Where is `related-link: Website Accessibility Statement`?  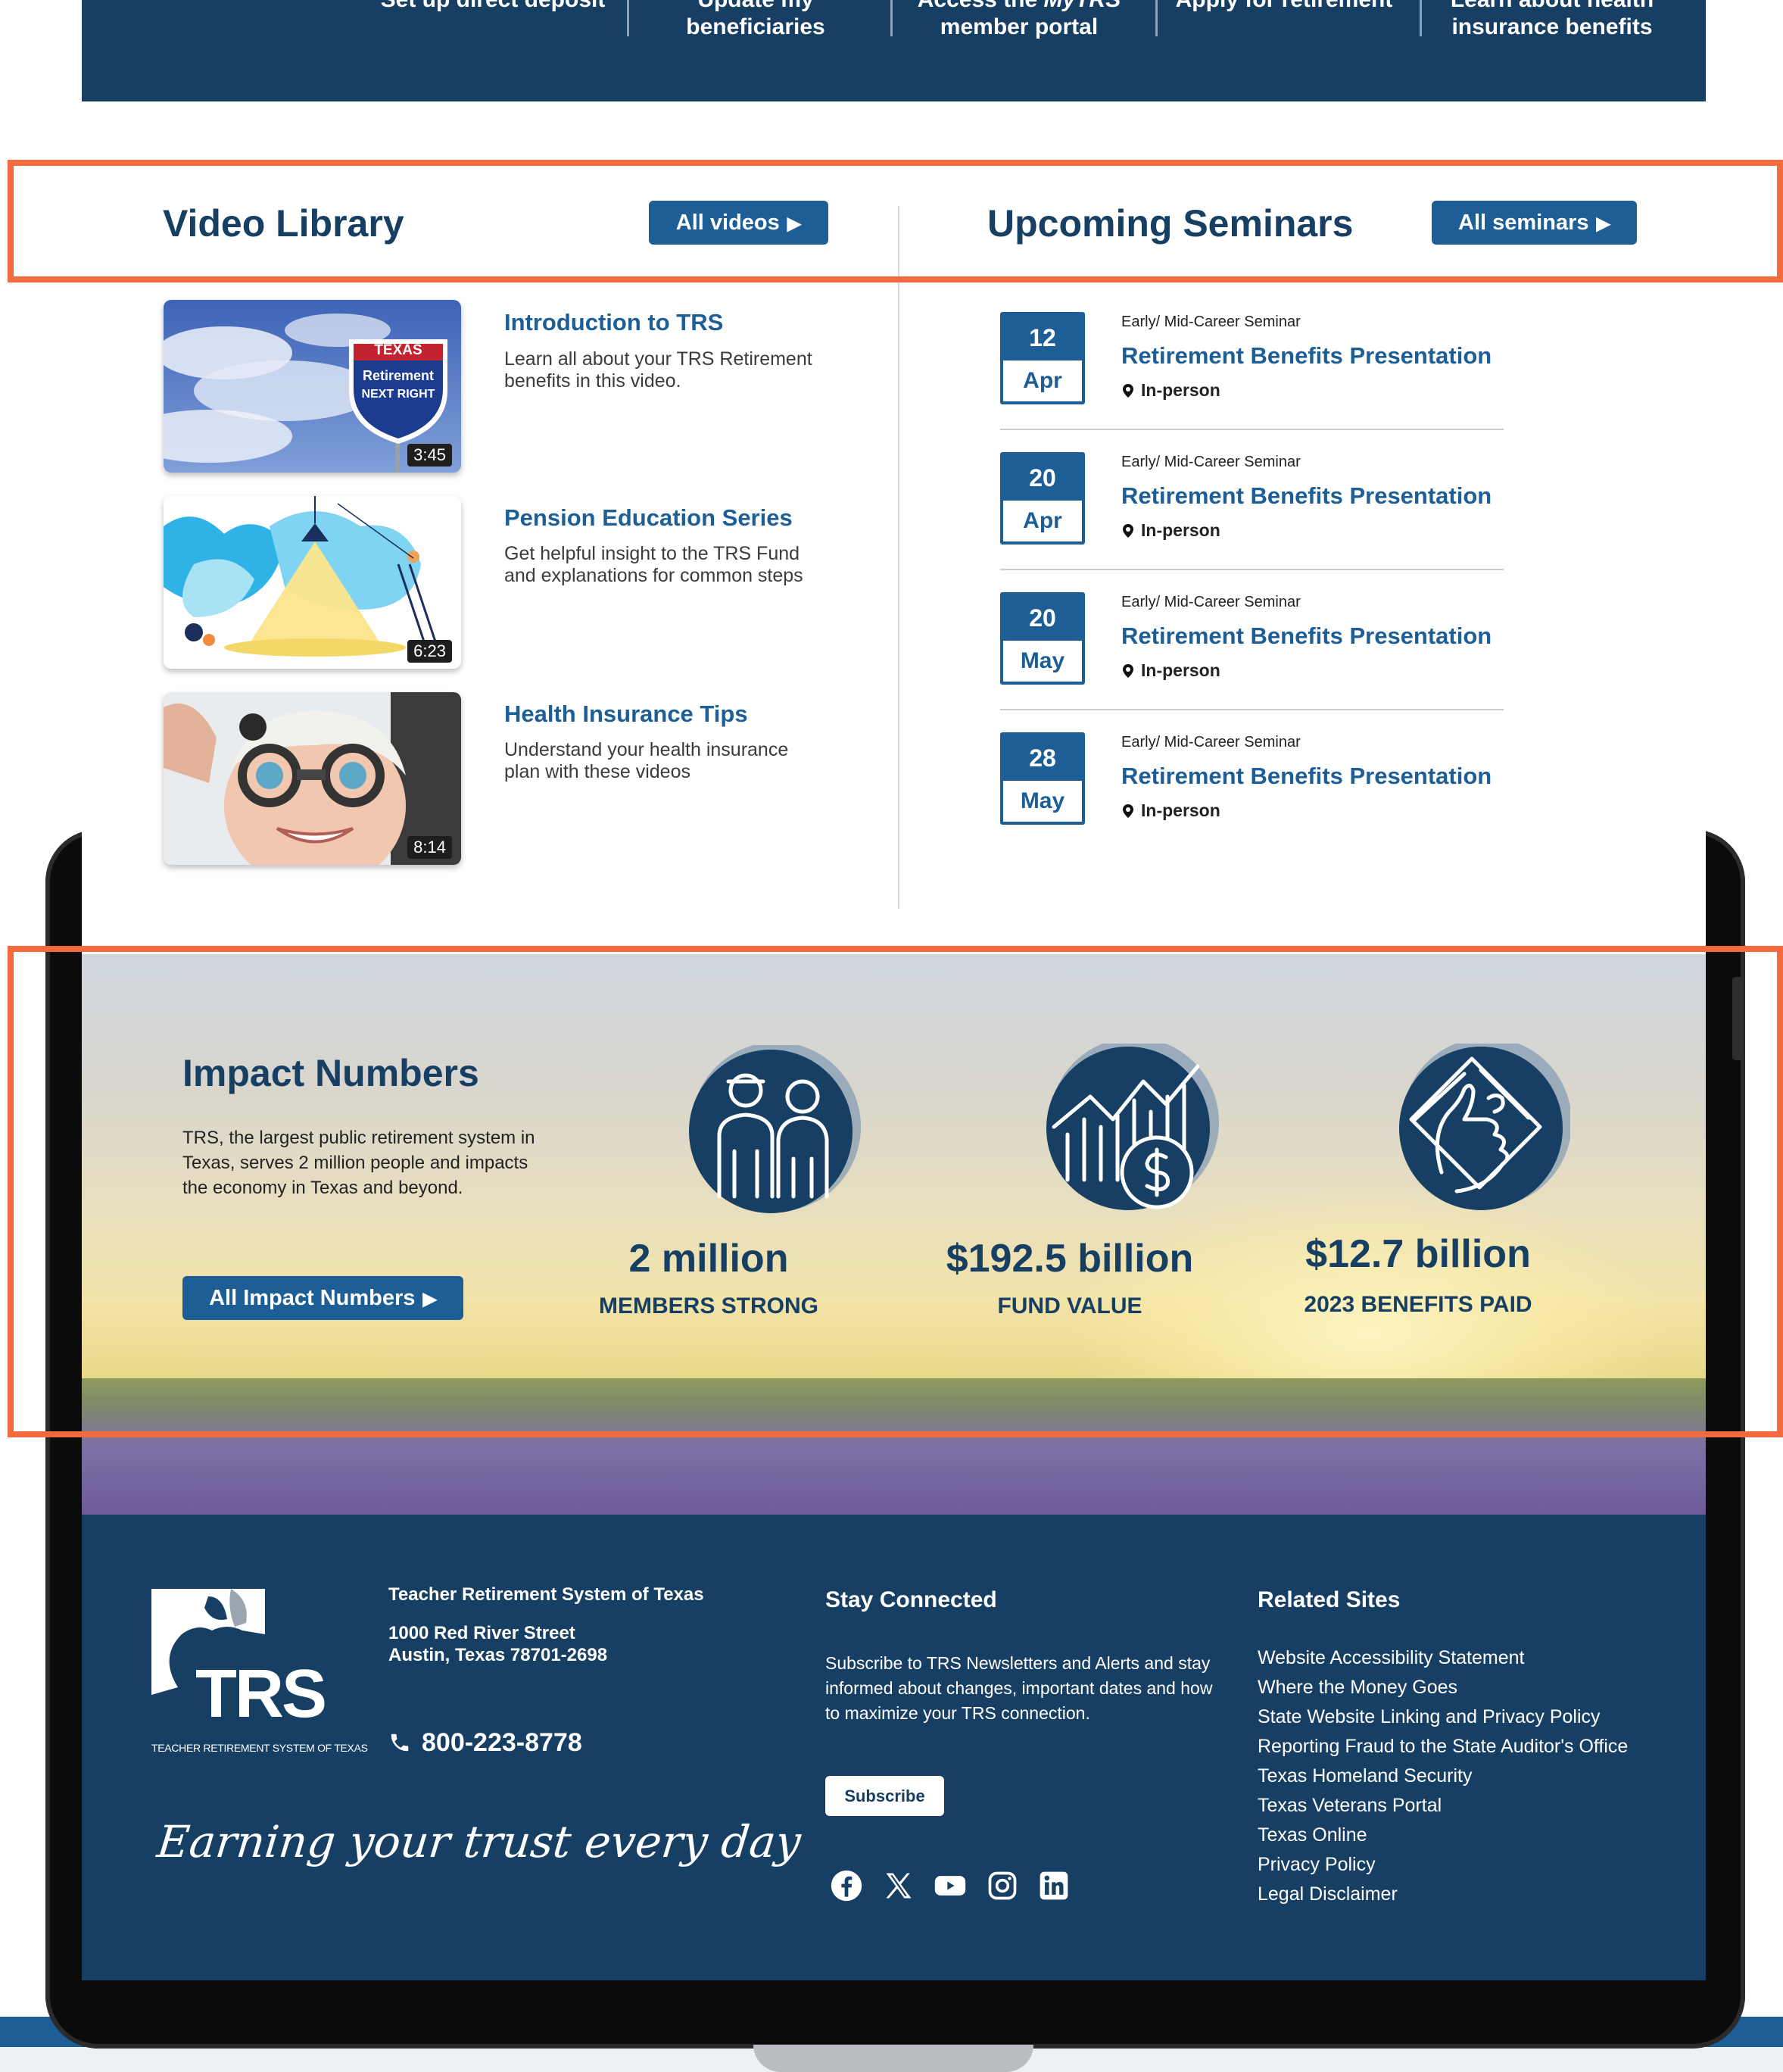
related-link: Website Accessibility Statement is located at coordinates (1443, 1658).